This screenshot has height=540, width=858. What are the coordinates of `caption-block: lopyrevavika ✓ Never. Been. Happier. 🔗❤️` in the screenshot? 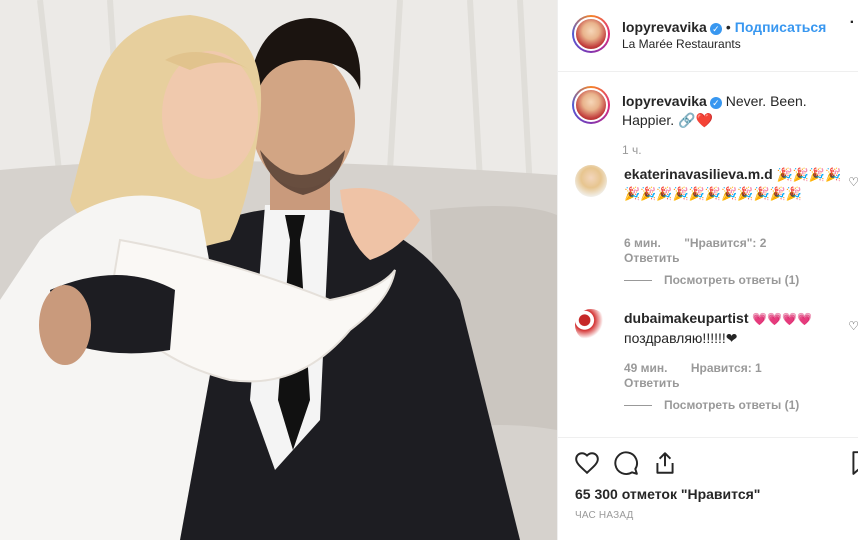 It's located at (737, 111).